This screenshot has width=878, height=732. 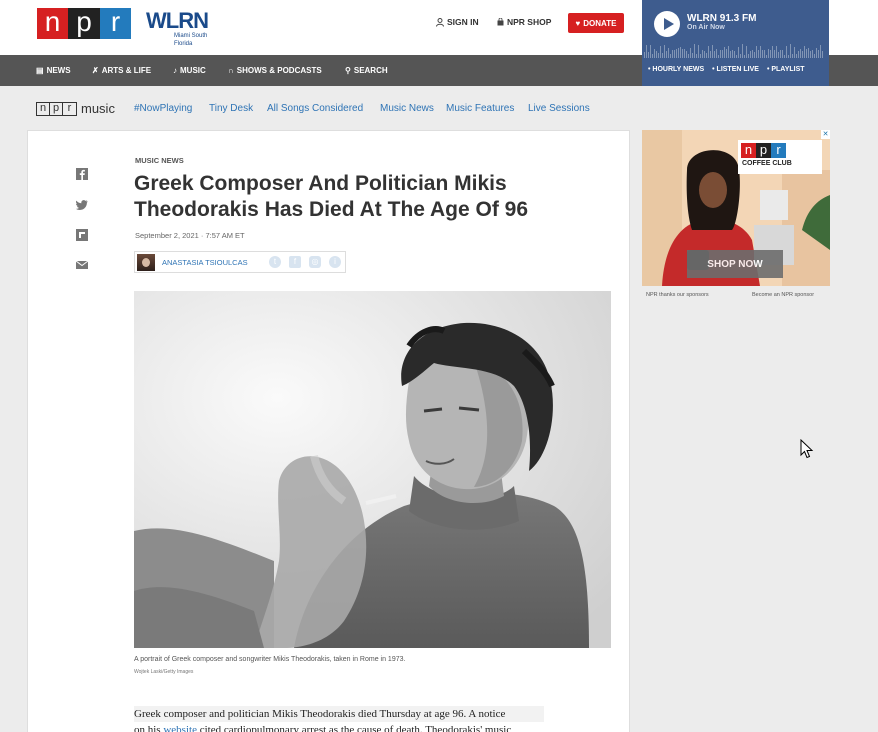 What do you see at coordinates (767, 163) in the screenshot?
I see `ad-brand-sub: COFFEE CLUB` at bounding box center [767, 163].